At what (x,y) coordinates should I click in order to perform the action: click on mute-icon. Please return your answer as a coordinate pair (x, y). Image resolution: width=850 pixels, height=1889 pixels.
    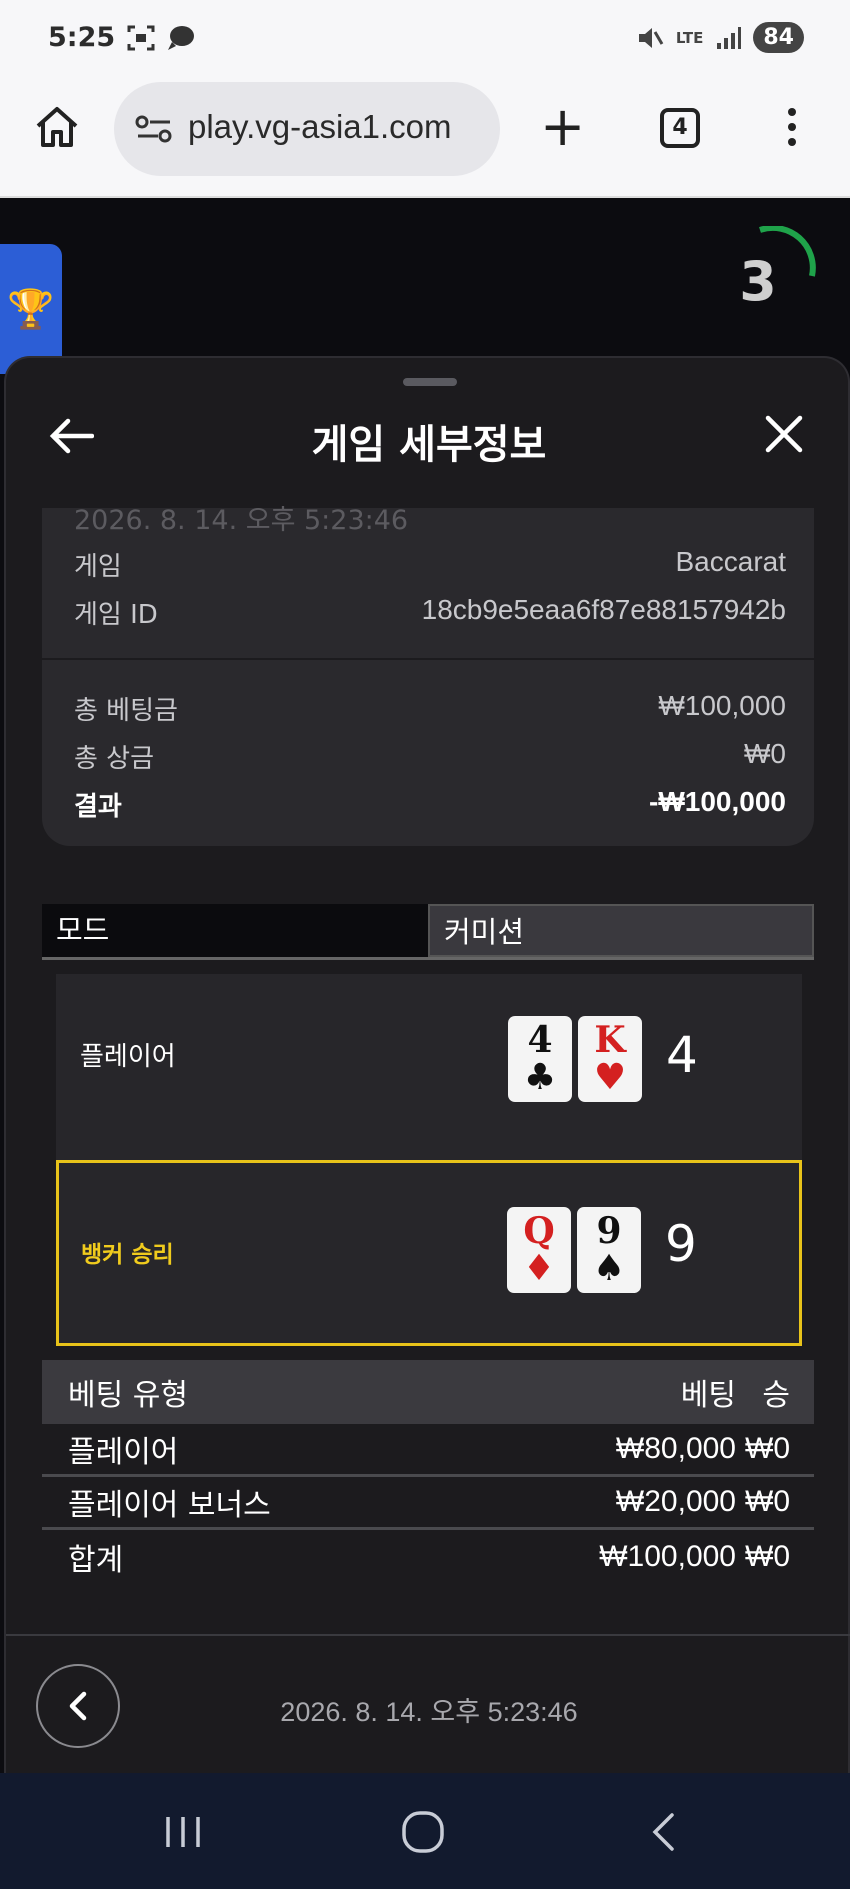
    Looking at the image, I should click on (651, 37).